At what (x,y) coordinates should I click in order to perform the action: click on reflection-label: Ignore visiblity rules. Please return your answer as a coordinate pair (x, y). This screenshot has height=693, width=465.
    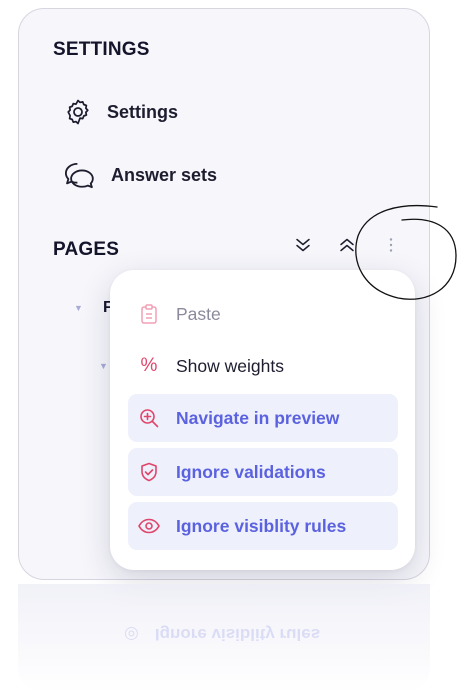
    Looking at the image, I should click on (237, 634).